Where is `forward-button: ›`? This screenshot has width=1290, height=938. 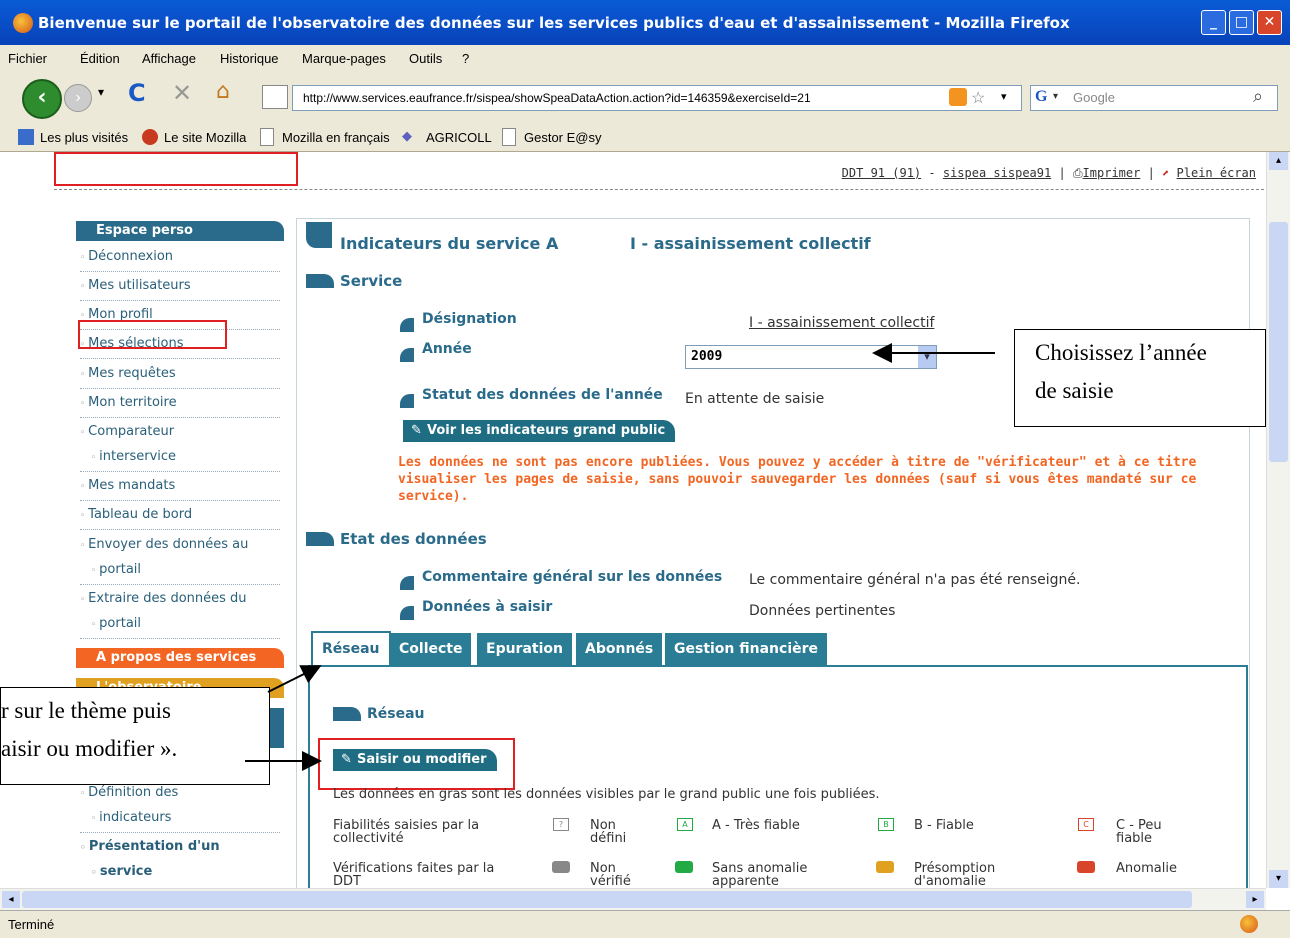
forward-button: › is located at coordinates (78, 98).